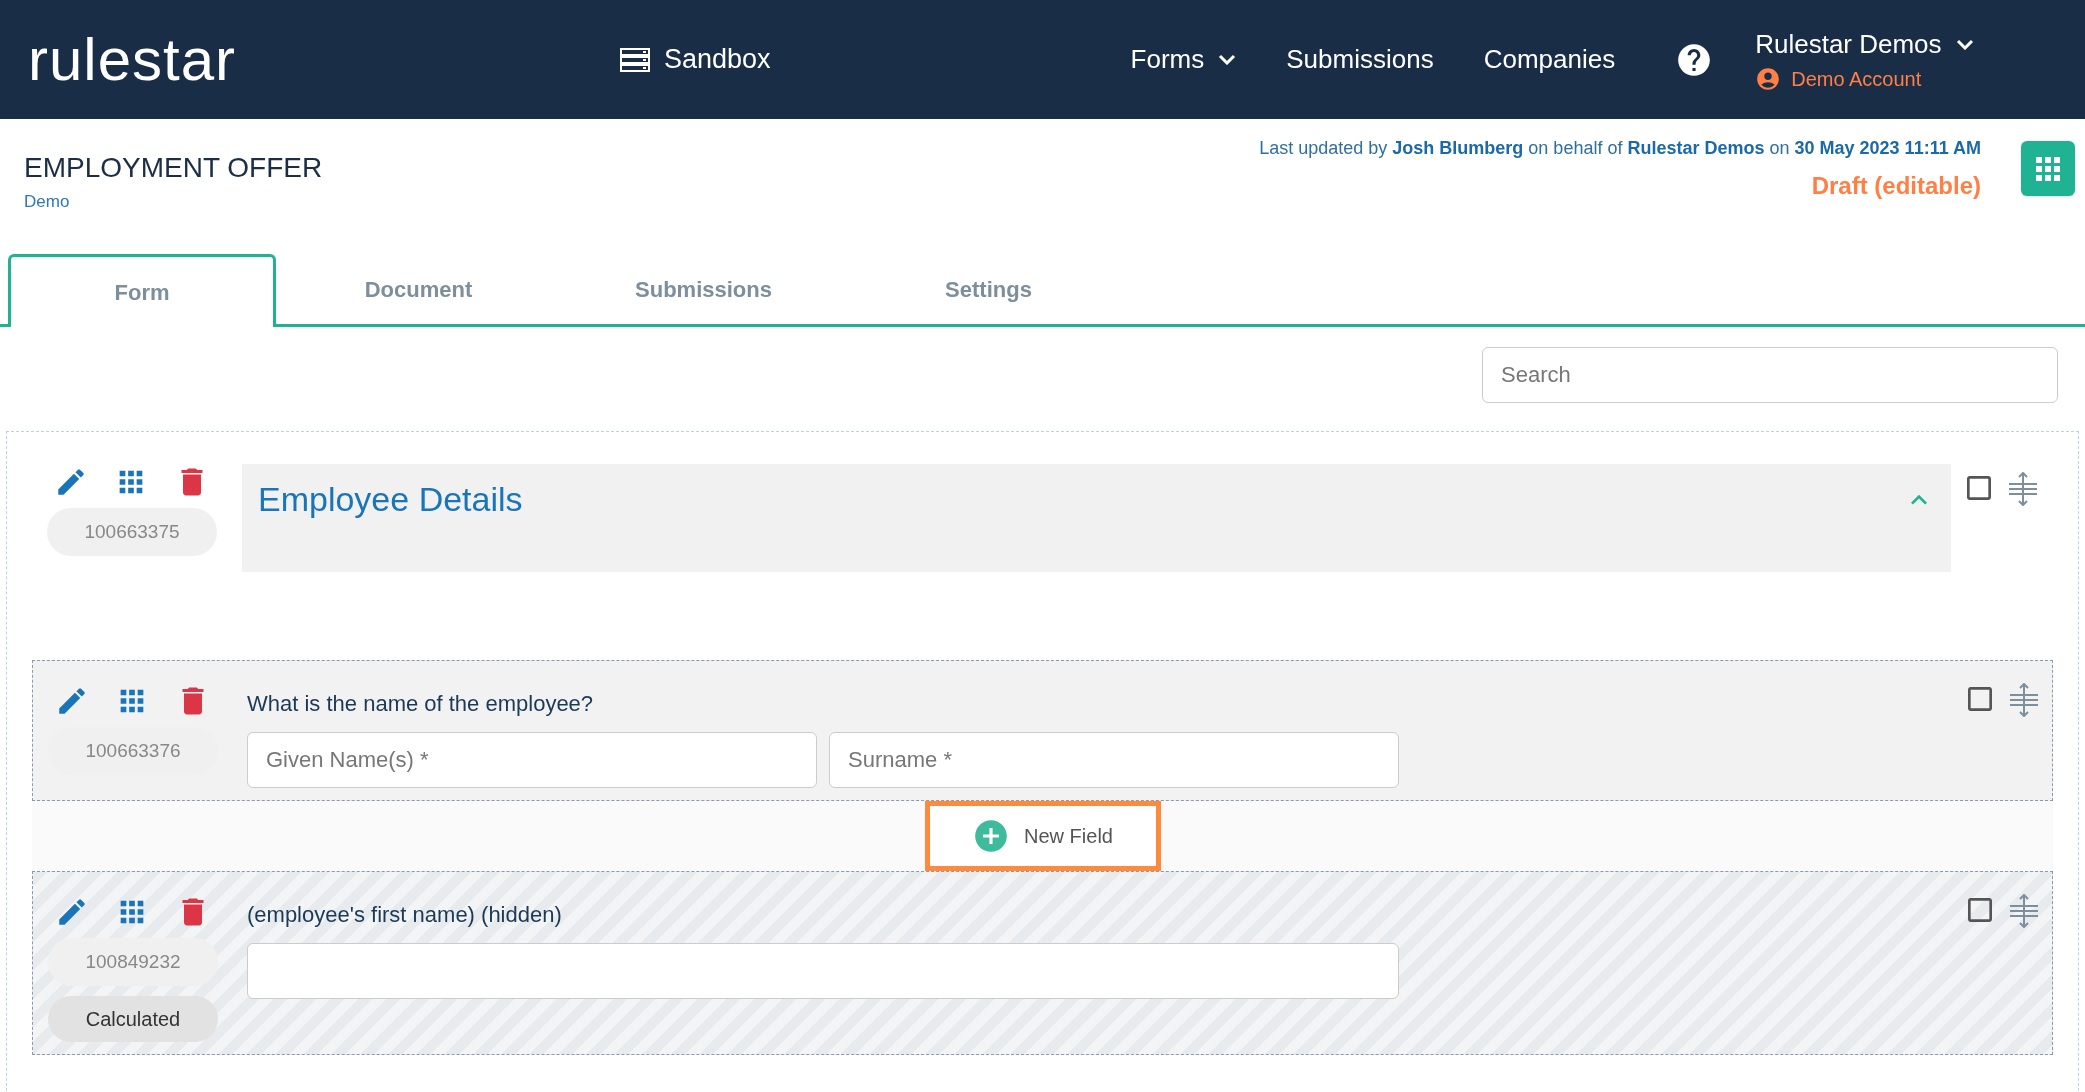 The width and height of the screenshot is (2085, 1092). What do you see at coordinates (173, 168) in the screenshot?
I see `document-title: EMPLOYMENT OFFER` at bounding box center [173, 168].